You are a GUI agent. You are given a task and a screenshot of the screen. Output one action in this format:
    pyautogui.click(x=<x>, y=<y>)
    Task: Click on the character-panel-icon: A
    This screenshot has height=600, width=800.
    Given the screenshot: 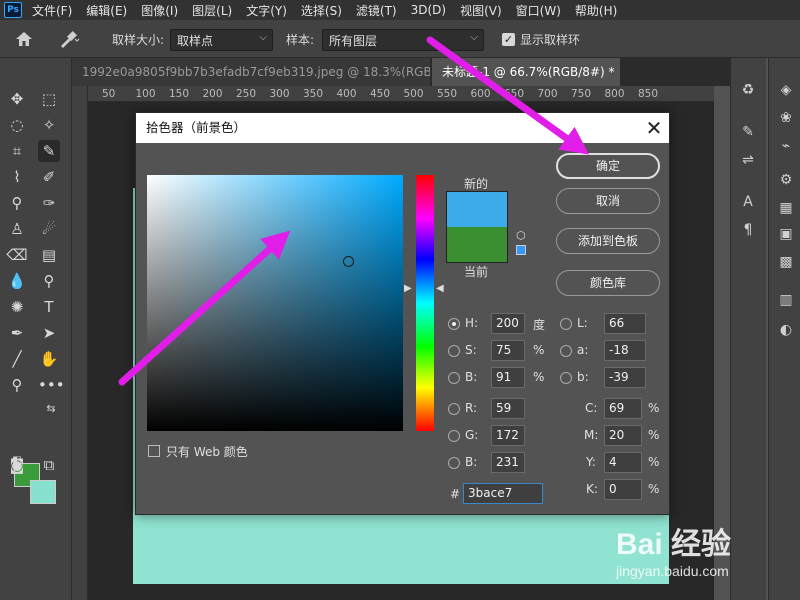 What is the action you would take?
    pyautogui.click(x=748, y=202)
    